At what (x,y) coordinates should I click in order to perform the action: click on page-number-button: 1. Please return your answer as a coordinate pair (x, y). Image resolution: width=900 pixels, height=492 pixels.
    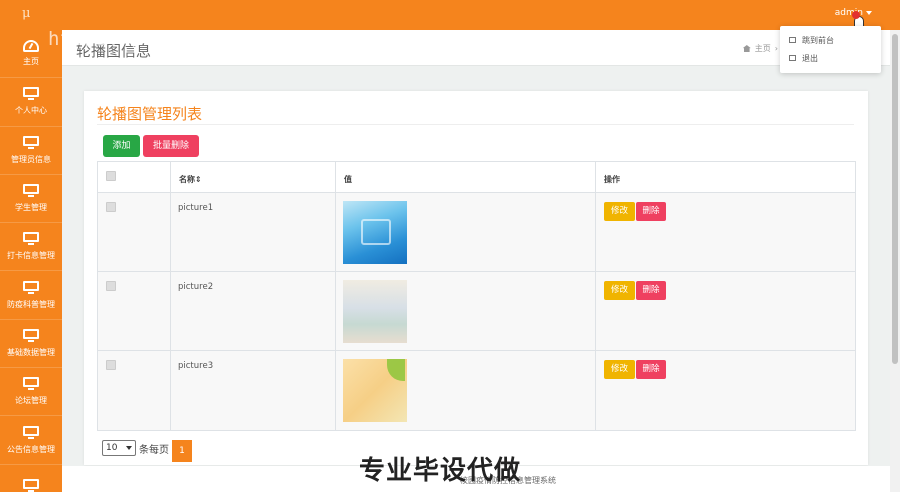
    Looking at the image, I should click on (182, 451).